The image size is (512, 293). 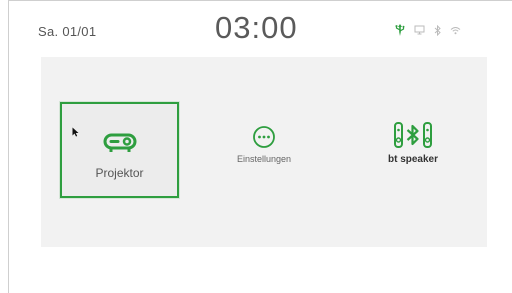 I want to click on display-icon, so click(x=419, y=30).